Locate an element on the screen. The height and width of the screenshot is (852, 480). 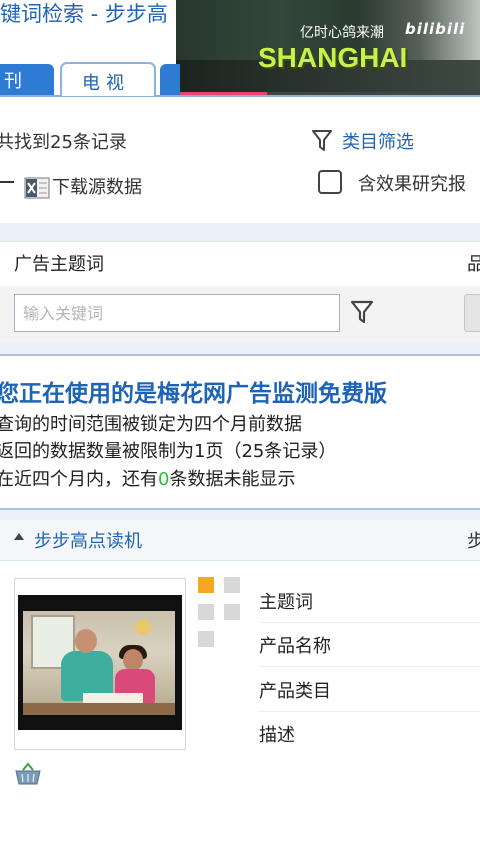
separator-dash is located at coordinates (7, 182).